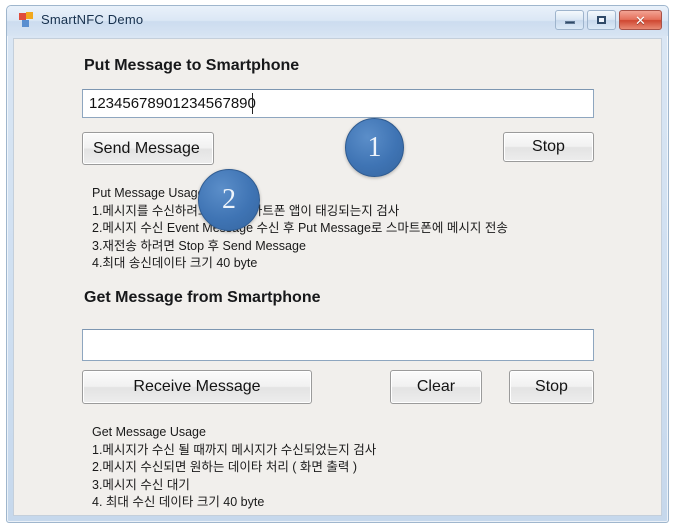 This screenshot has width=677, height=532. I want to click on annotation-badge-2: 2, so click(229, 200).